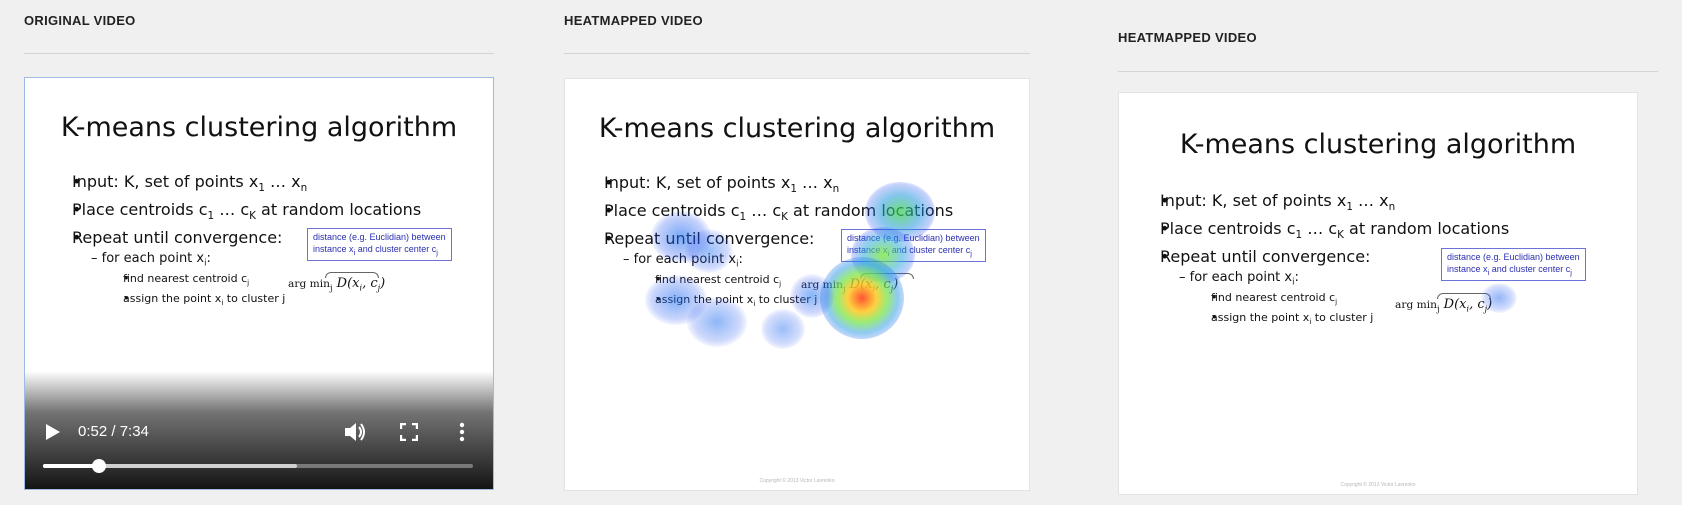  Describe the element at coordinates (98, 466) in the screenshot. I see `progress-scrubber-handle` at that location.